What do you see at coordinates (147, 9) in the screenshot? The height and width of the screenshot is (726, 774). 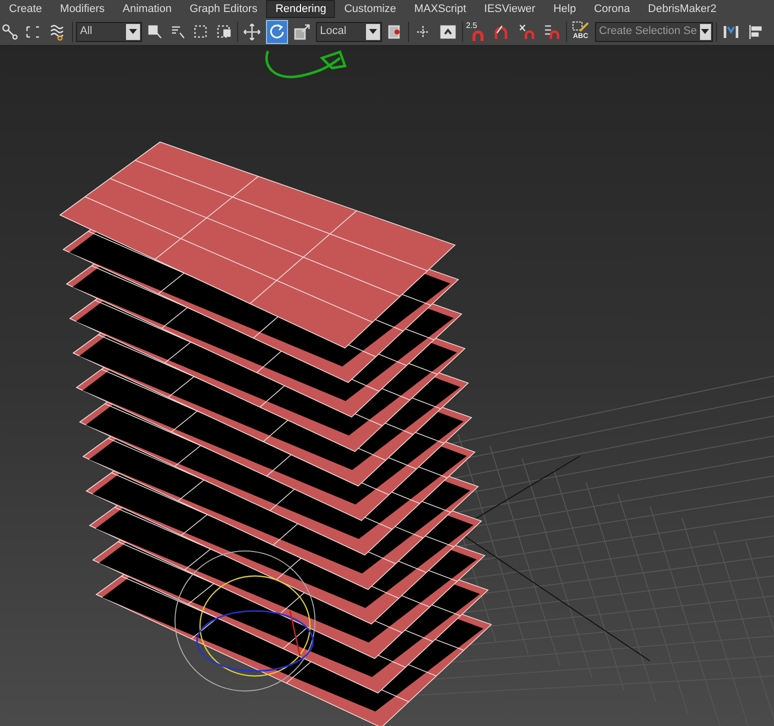 I see `menu-item: Animation` at bounding box center [147, 9].